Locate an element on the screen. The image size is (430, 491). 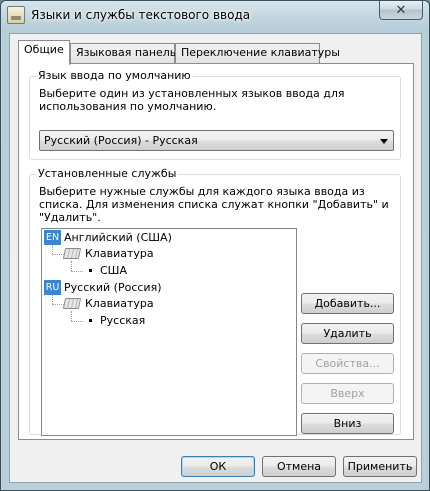
default-language-legend: Язык ввода по умолчанию is located at coordinates (114, 75).